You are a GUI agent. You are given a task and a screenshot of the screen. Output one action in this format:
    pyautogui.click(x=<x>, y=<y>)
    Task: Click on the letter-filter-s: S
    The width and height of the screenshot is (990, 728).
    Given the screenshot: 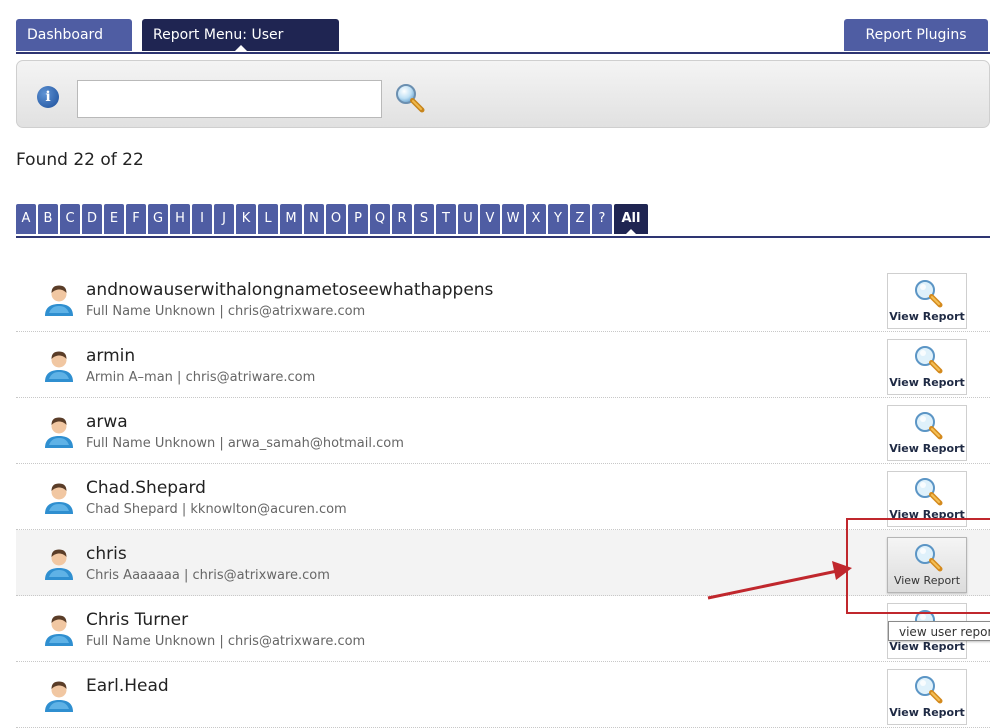 What is the action you would take?
    pyautogui.click(x=424, y=219)
    